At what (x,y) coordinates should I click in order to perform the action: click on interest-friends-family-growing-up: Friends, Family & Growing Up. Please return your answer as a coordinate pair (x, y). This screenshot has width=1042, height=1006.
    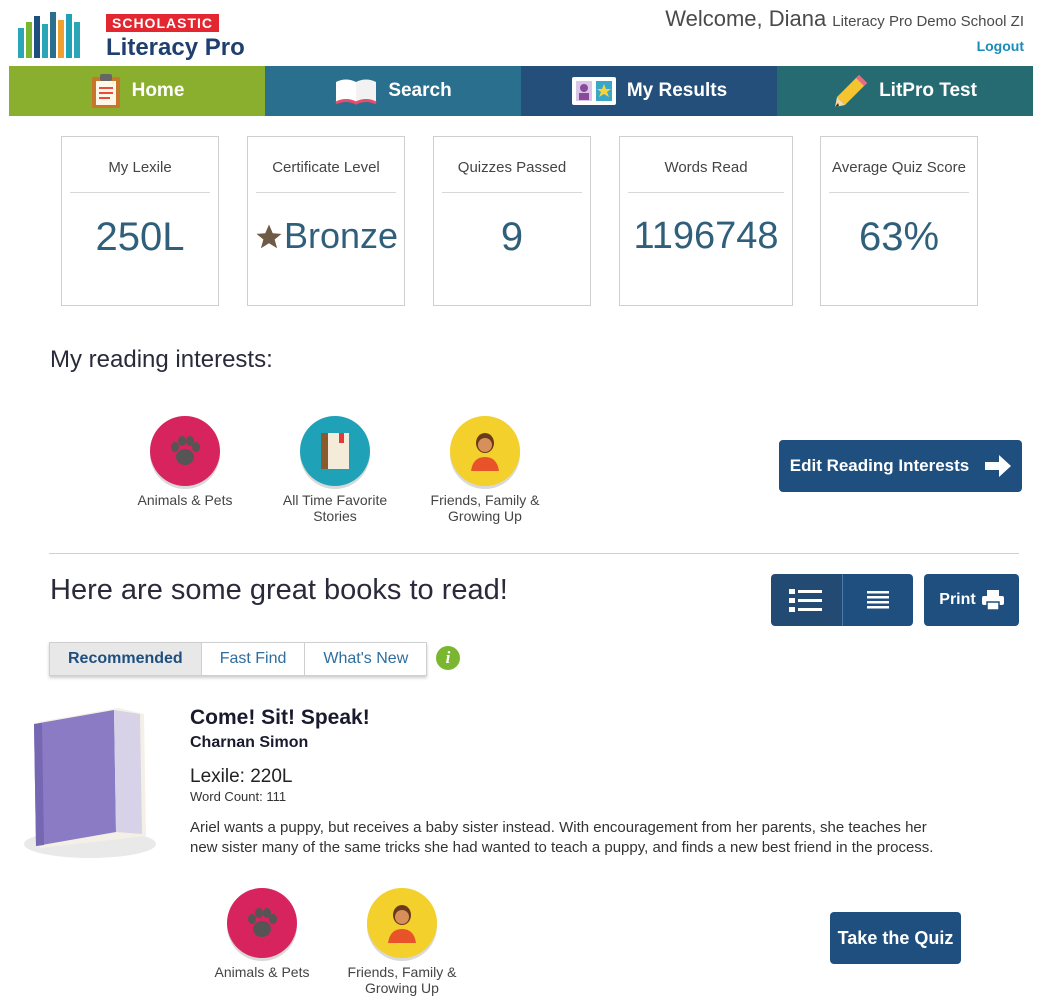
    Looking at the image, I should click on (485, 470).